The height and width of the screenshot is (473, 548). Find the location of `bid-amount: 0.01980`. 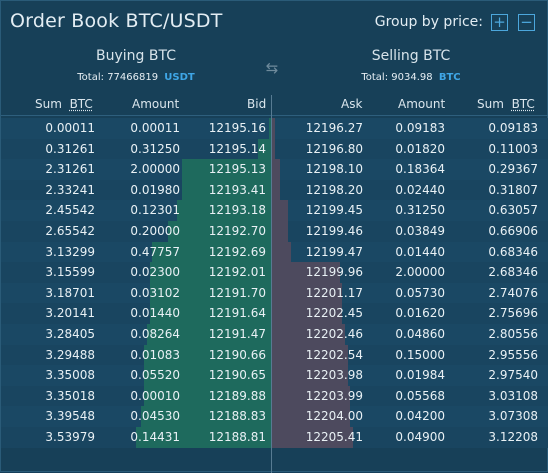

bid-amount: 0.01980 is located at coordinates (155, 189).